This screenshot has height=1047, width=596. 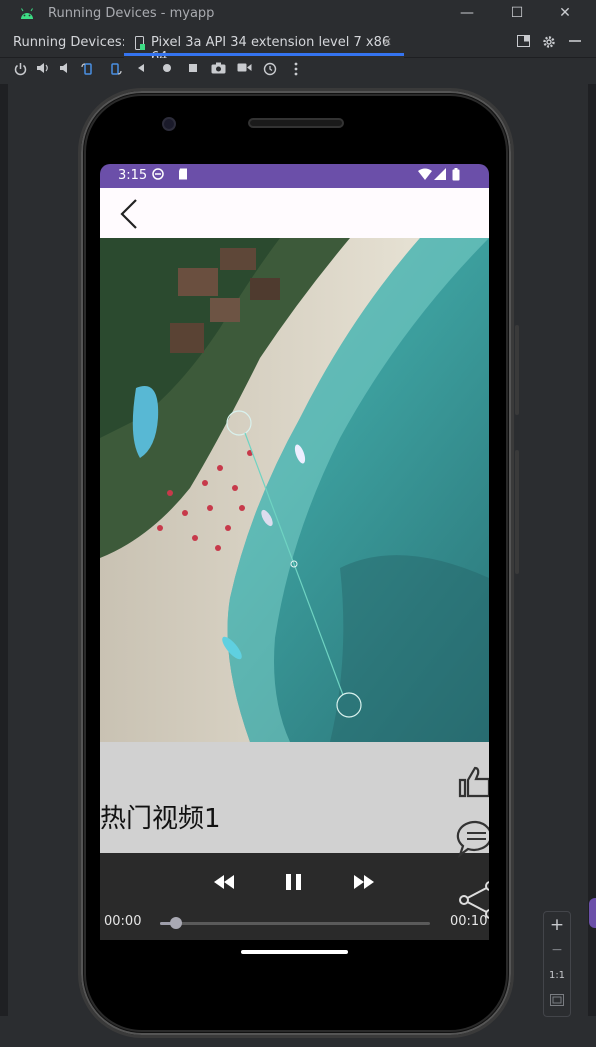 I want to click on seek-bar, so click(x=295, y=923).